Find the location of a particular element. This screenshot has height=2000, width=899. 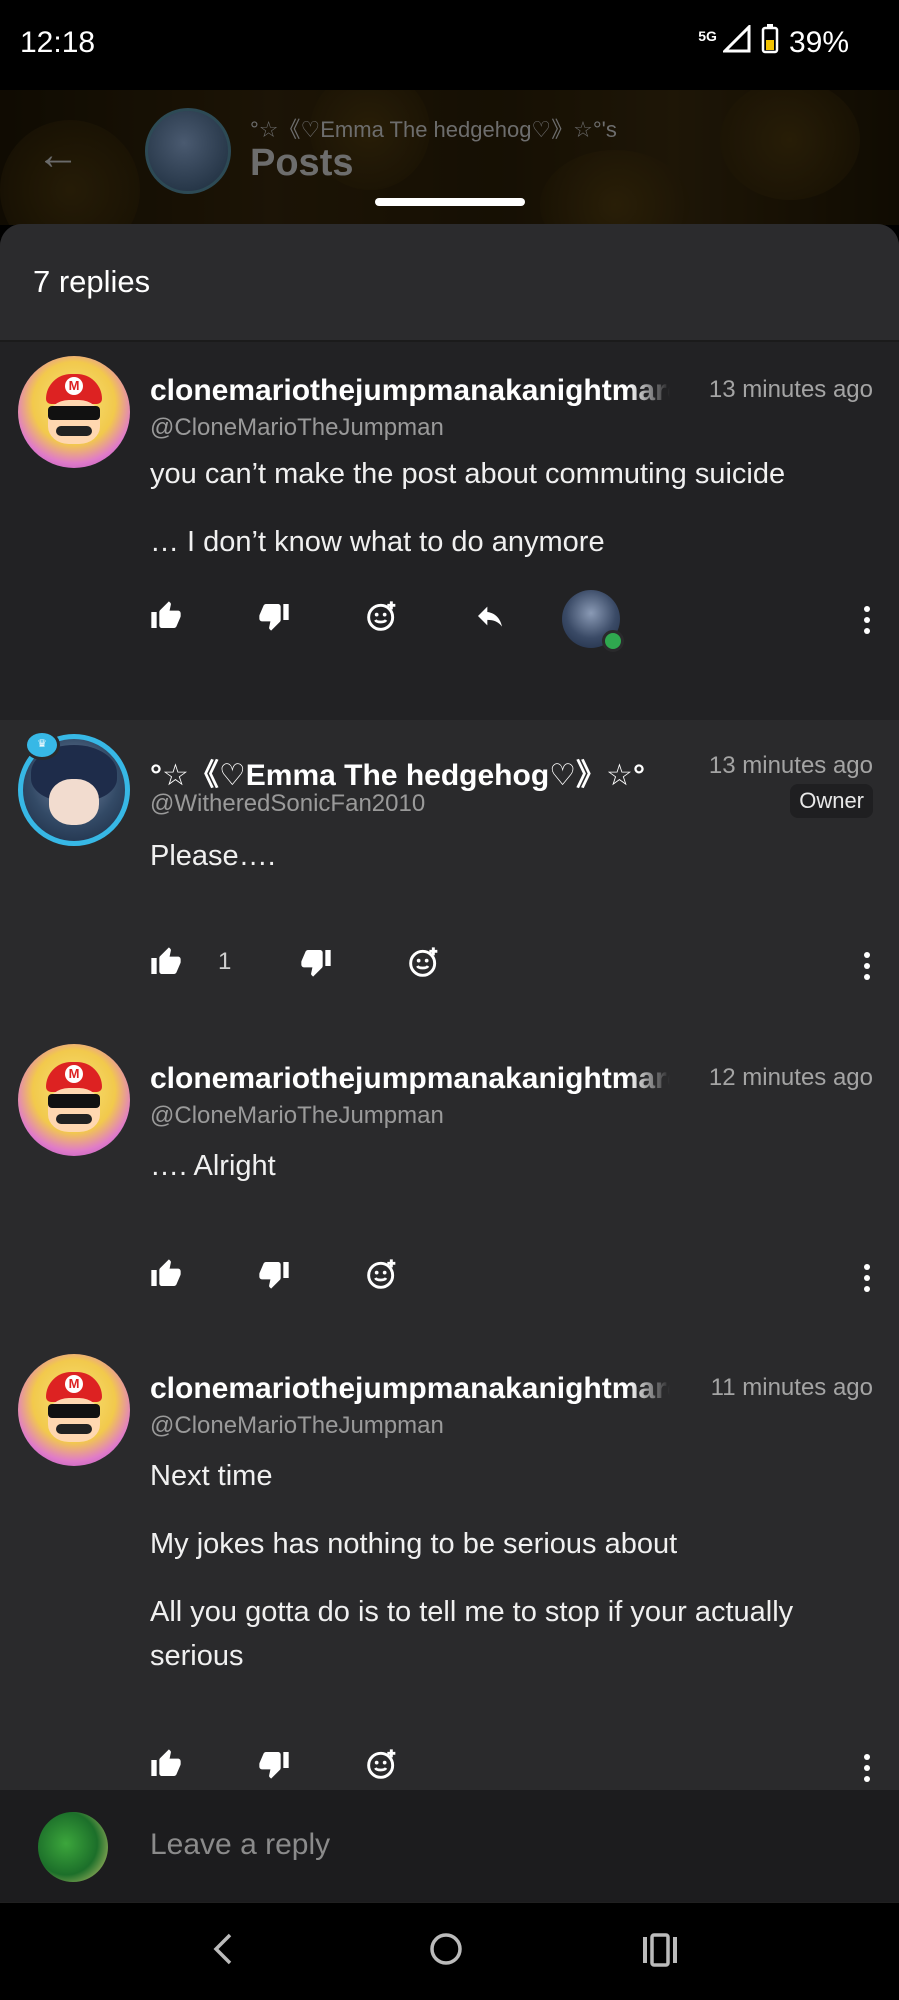

battery-icon is located at coordinates (770, 43).